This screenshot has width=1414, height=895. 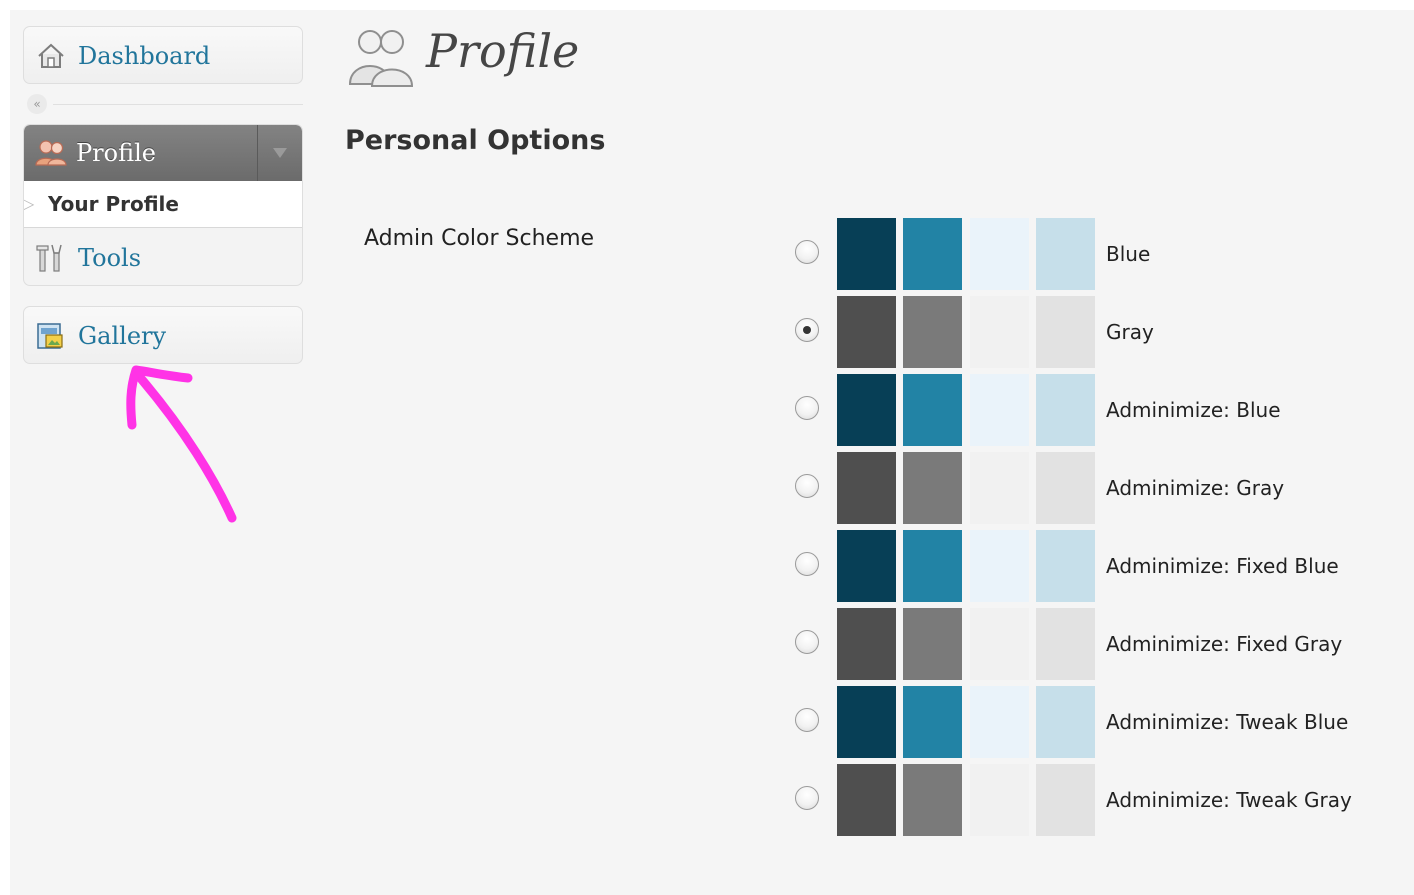 What do you see at coordinates (51, 336) in the screenshot?
I see `gallery-icon` at bounding box center [51, 336].